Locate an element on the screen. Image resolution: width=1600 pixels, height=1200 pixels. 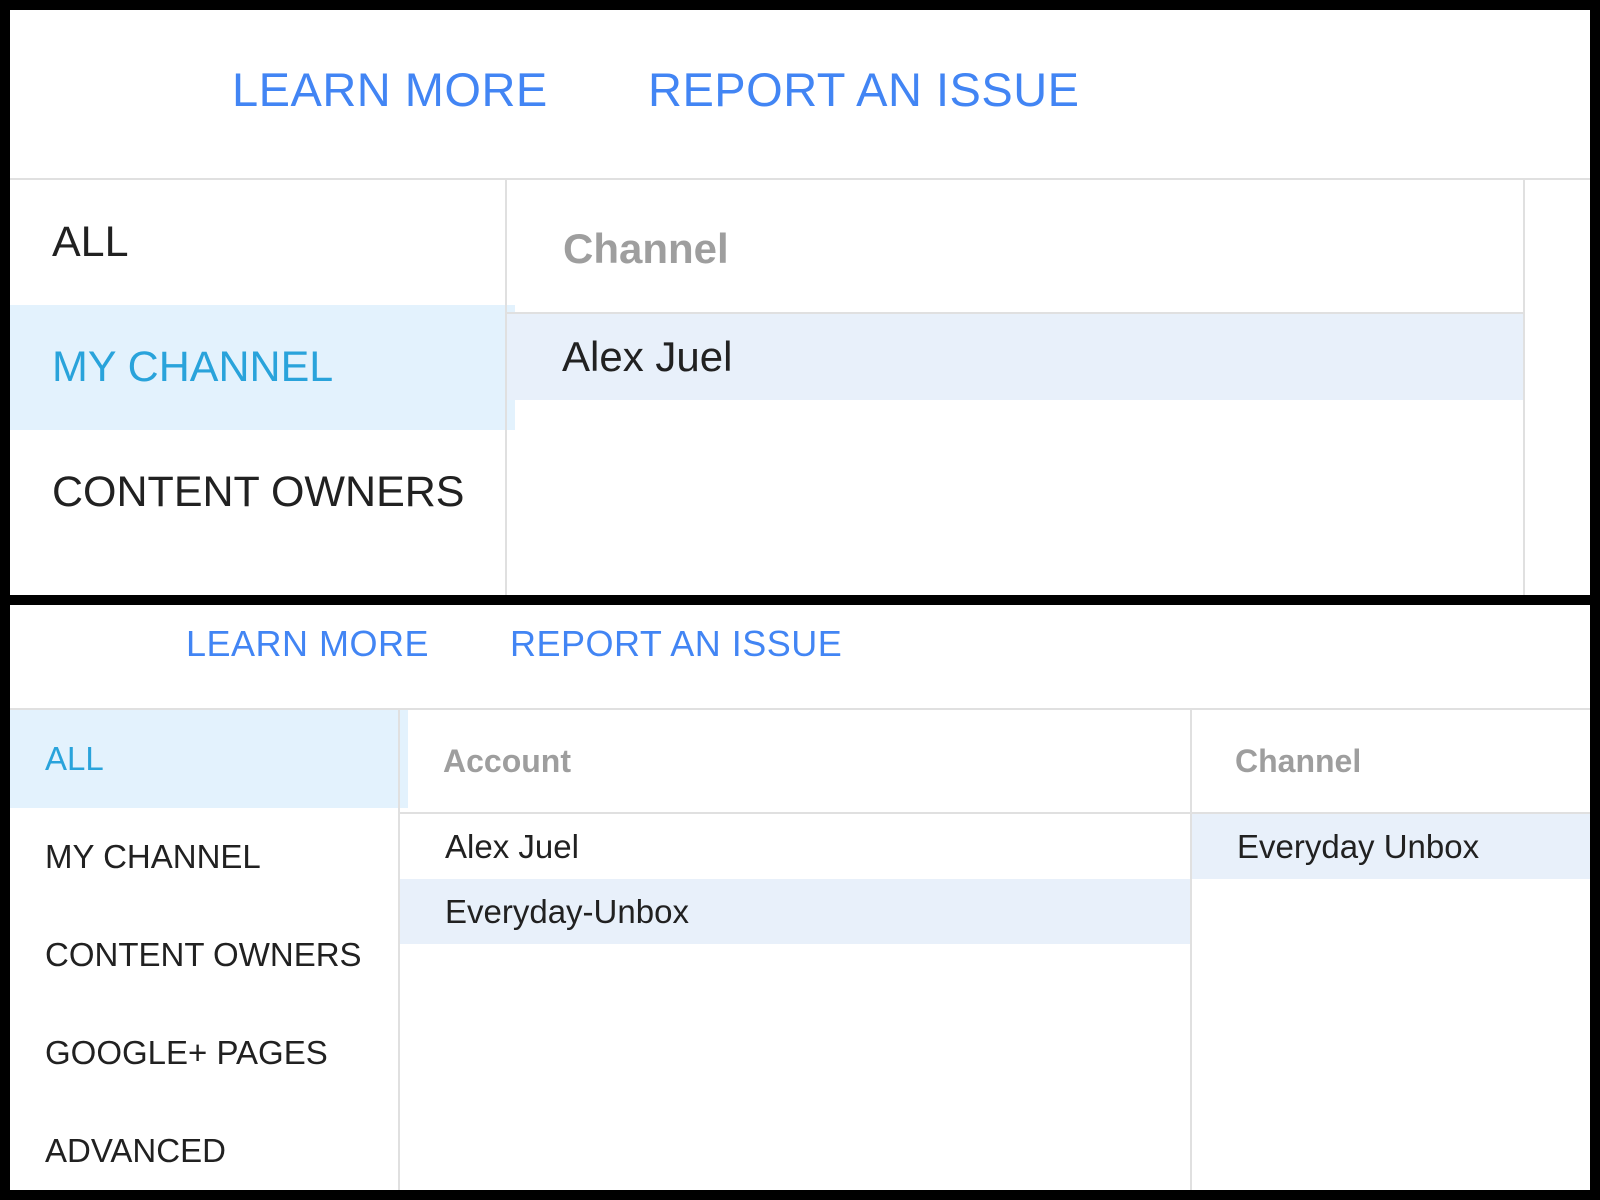
account-column-header: Account is located at coordinates (507, 761).